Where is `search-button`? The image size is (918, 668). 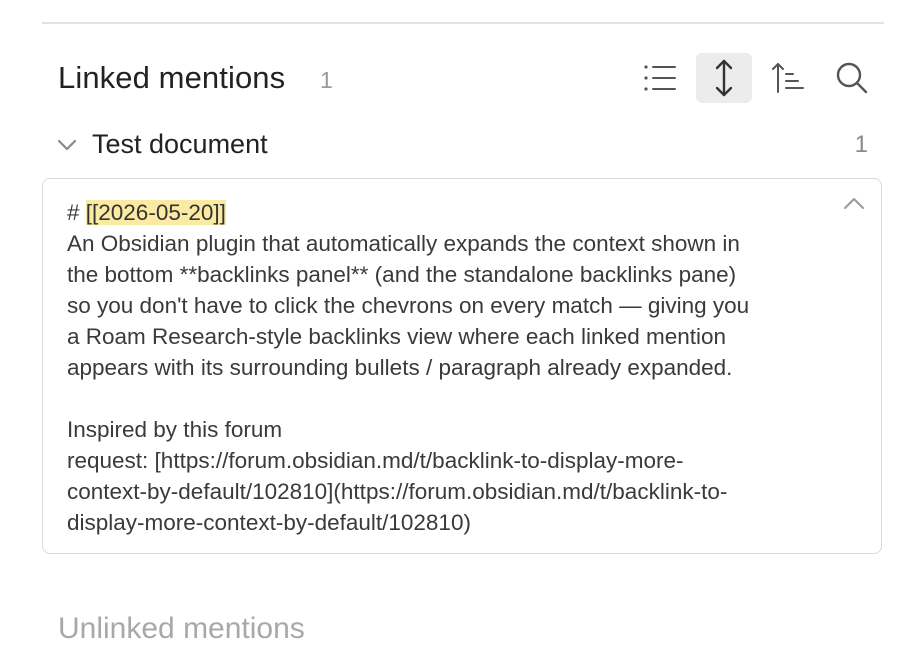
search-button is located at coordinates (852, 78).